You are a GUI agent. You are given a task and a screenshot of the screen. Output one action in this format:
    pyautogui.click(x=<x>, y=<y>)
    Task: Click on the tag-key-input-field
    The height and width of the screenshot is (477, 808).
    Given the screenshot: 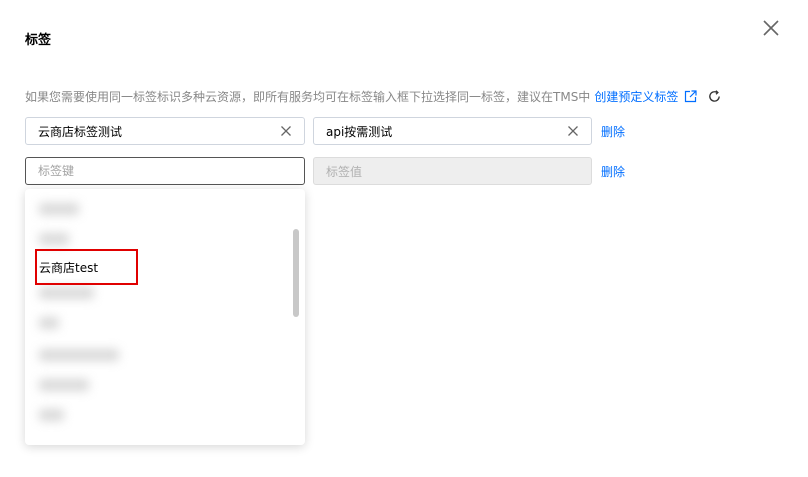 What is the action you would take?
    pyautogui.click(x=165, y=171)
    